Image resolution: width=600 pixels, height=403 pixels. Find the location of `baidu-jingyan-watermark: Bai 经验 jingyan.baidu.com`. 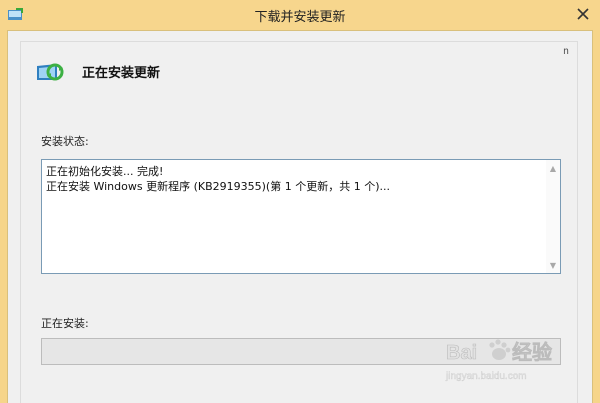

baidu-jingyan-watermark: Bai 经验 jingyan.baidu.com is located at coordinates (498, 360).